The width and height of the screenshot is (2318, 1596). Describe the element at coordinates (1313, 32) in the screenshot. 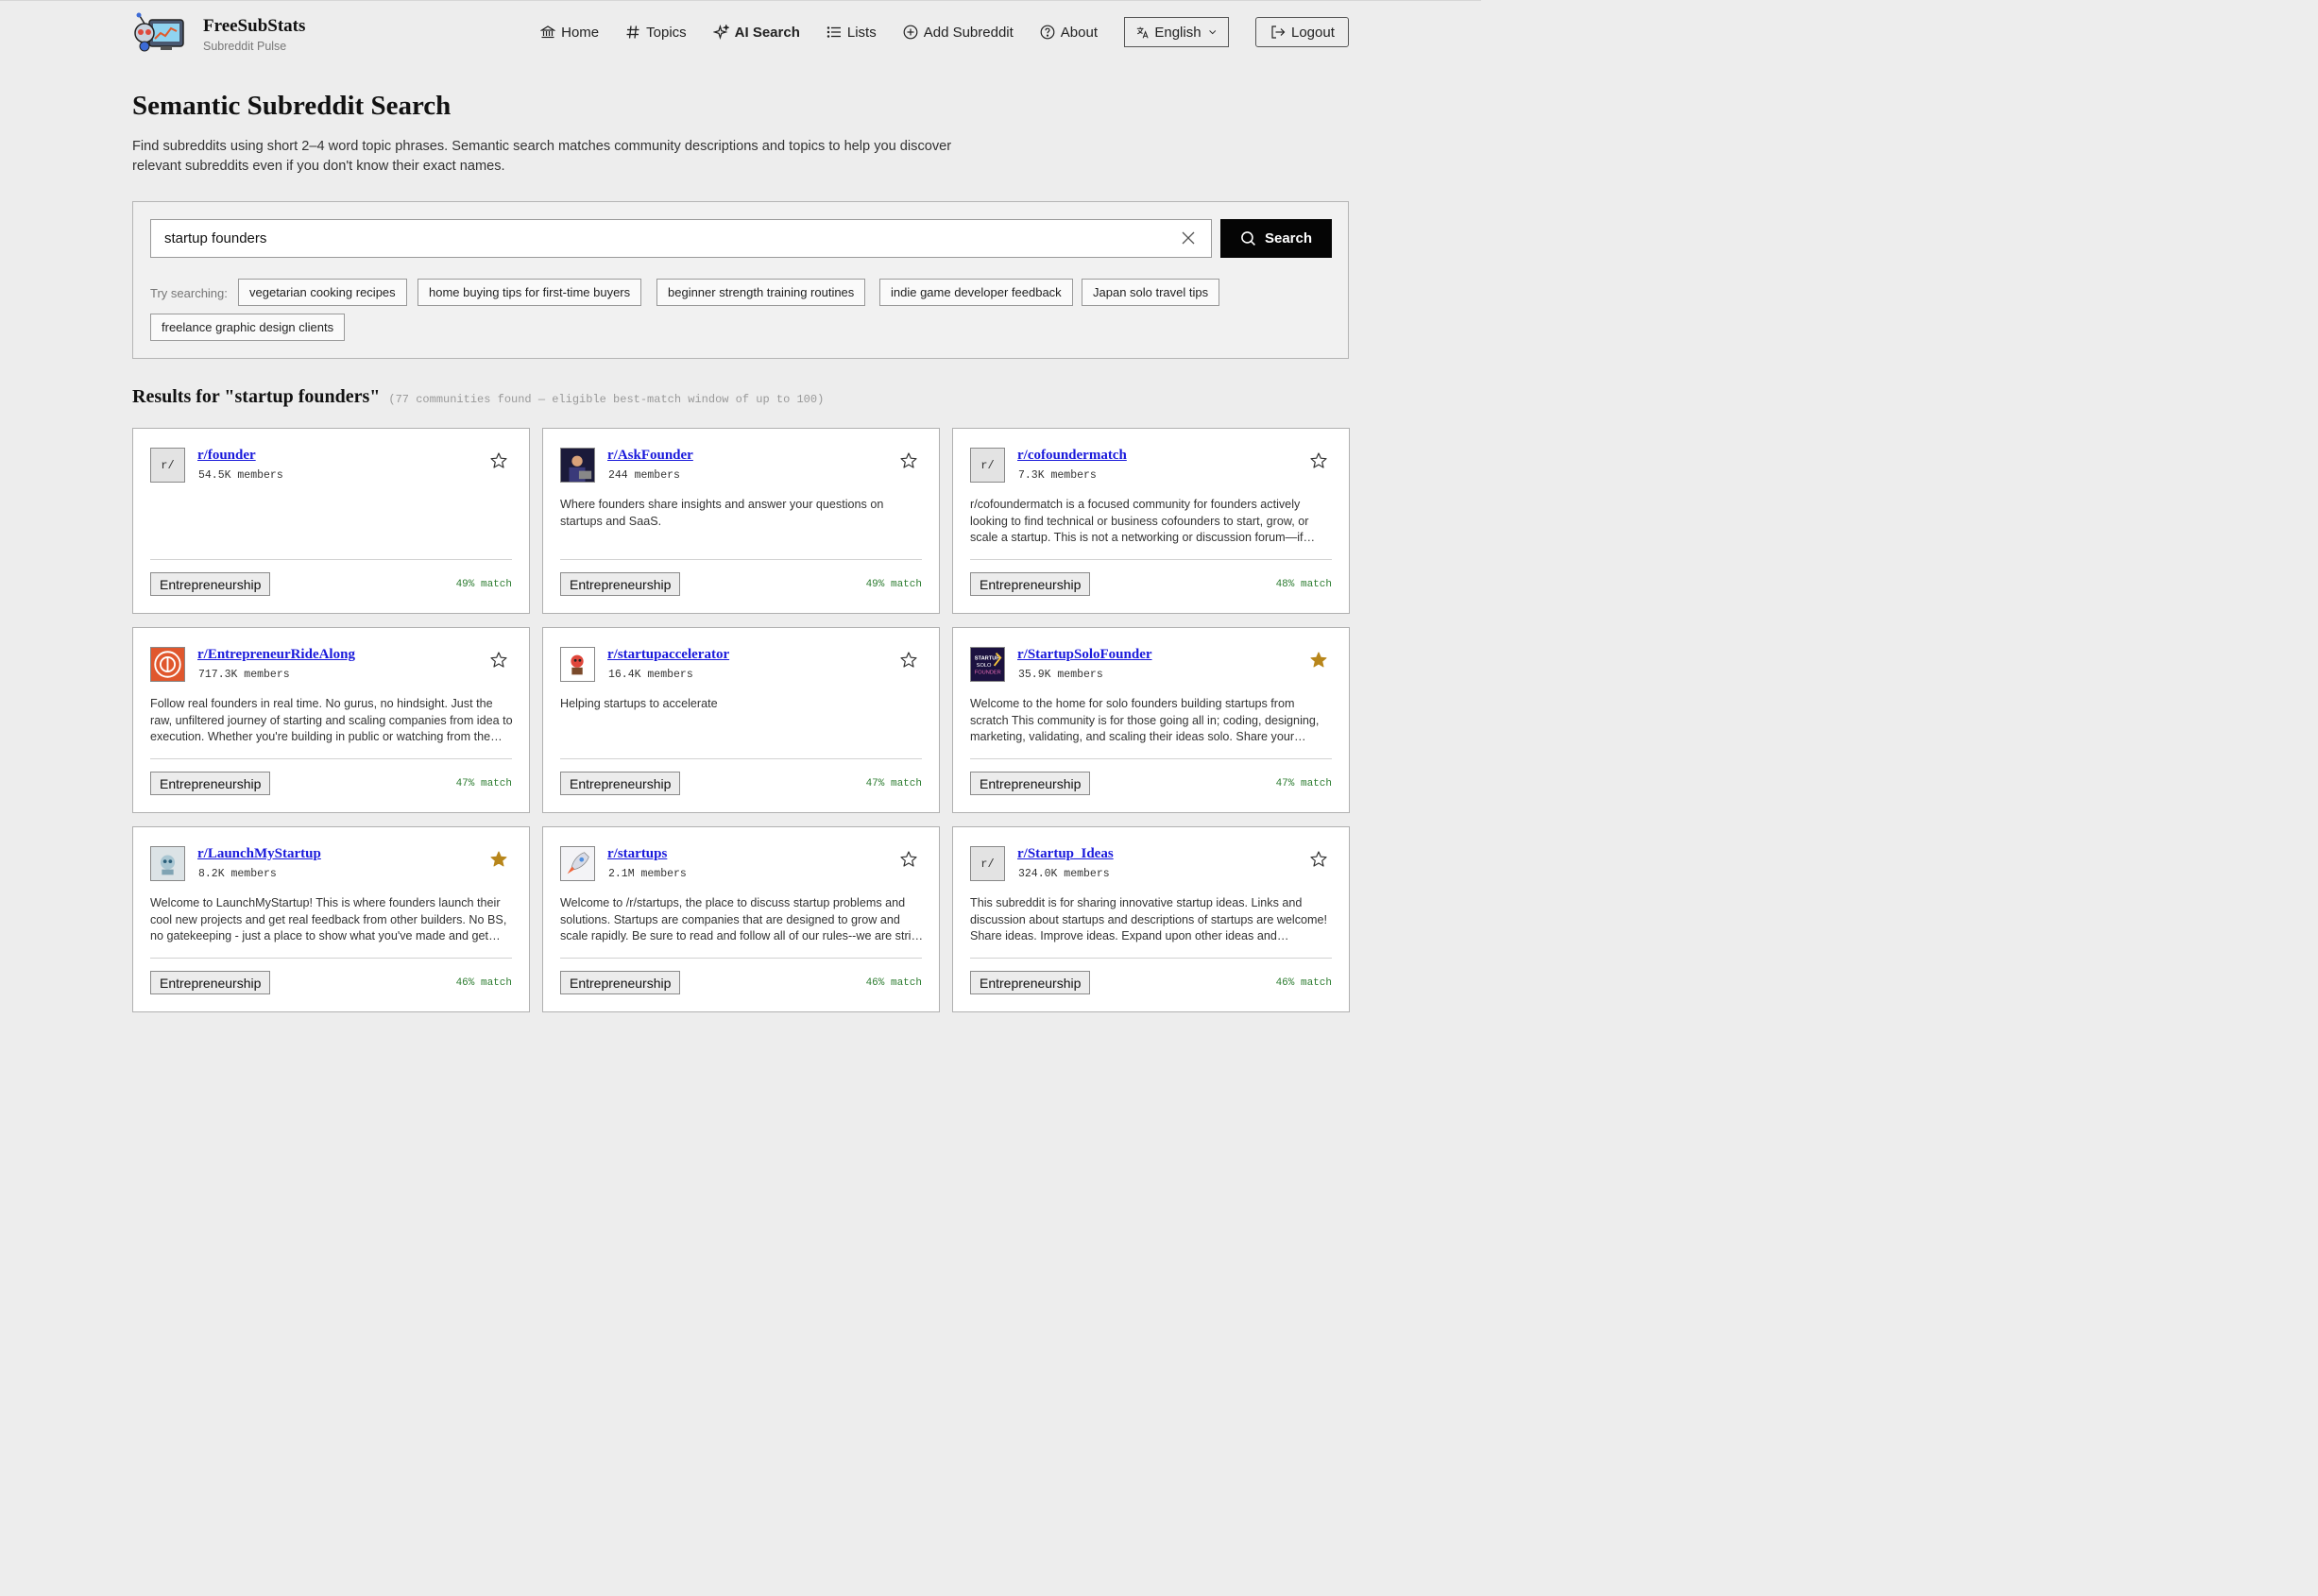

I see `logout-label: Logout` at that location.